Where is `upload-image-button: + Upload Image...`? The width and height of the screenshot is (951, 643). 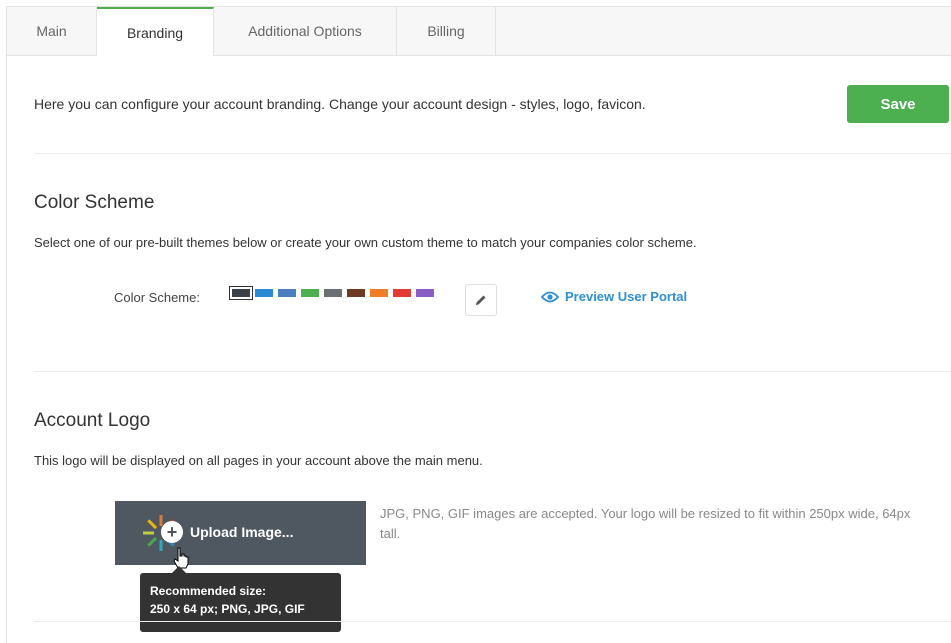 upload-image-button: + Upload Image... is located at coordinates (240, 533).